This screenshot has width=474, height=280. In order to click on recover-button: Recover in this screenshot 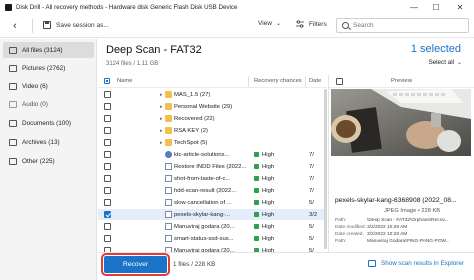, I will do `click(135, 264)`.